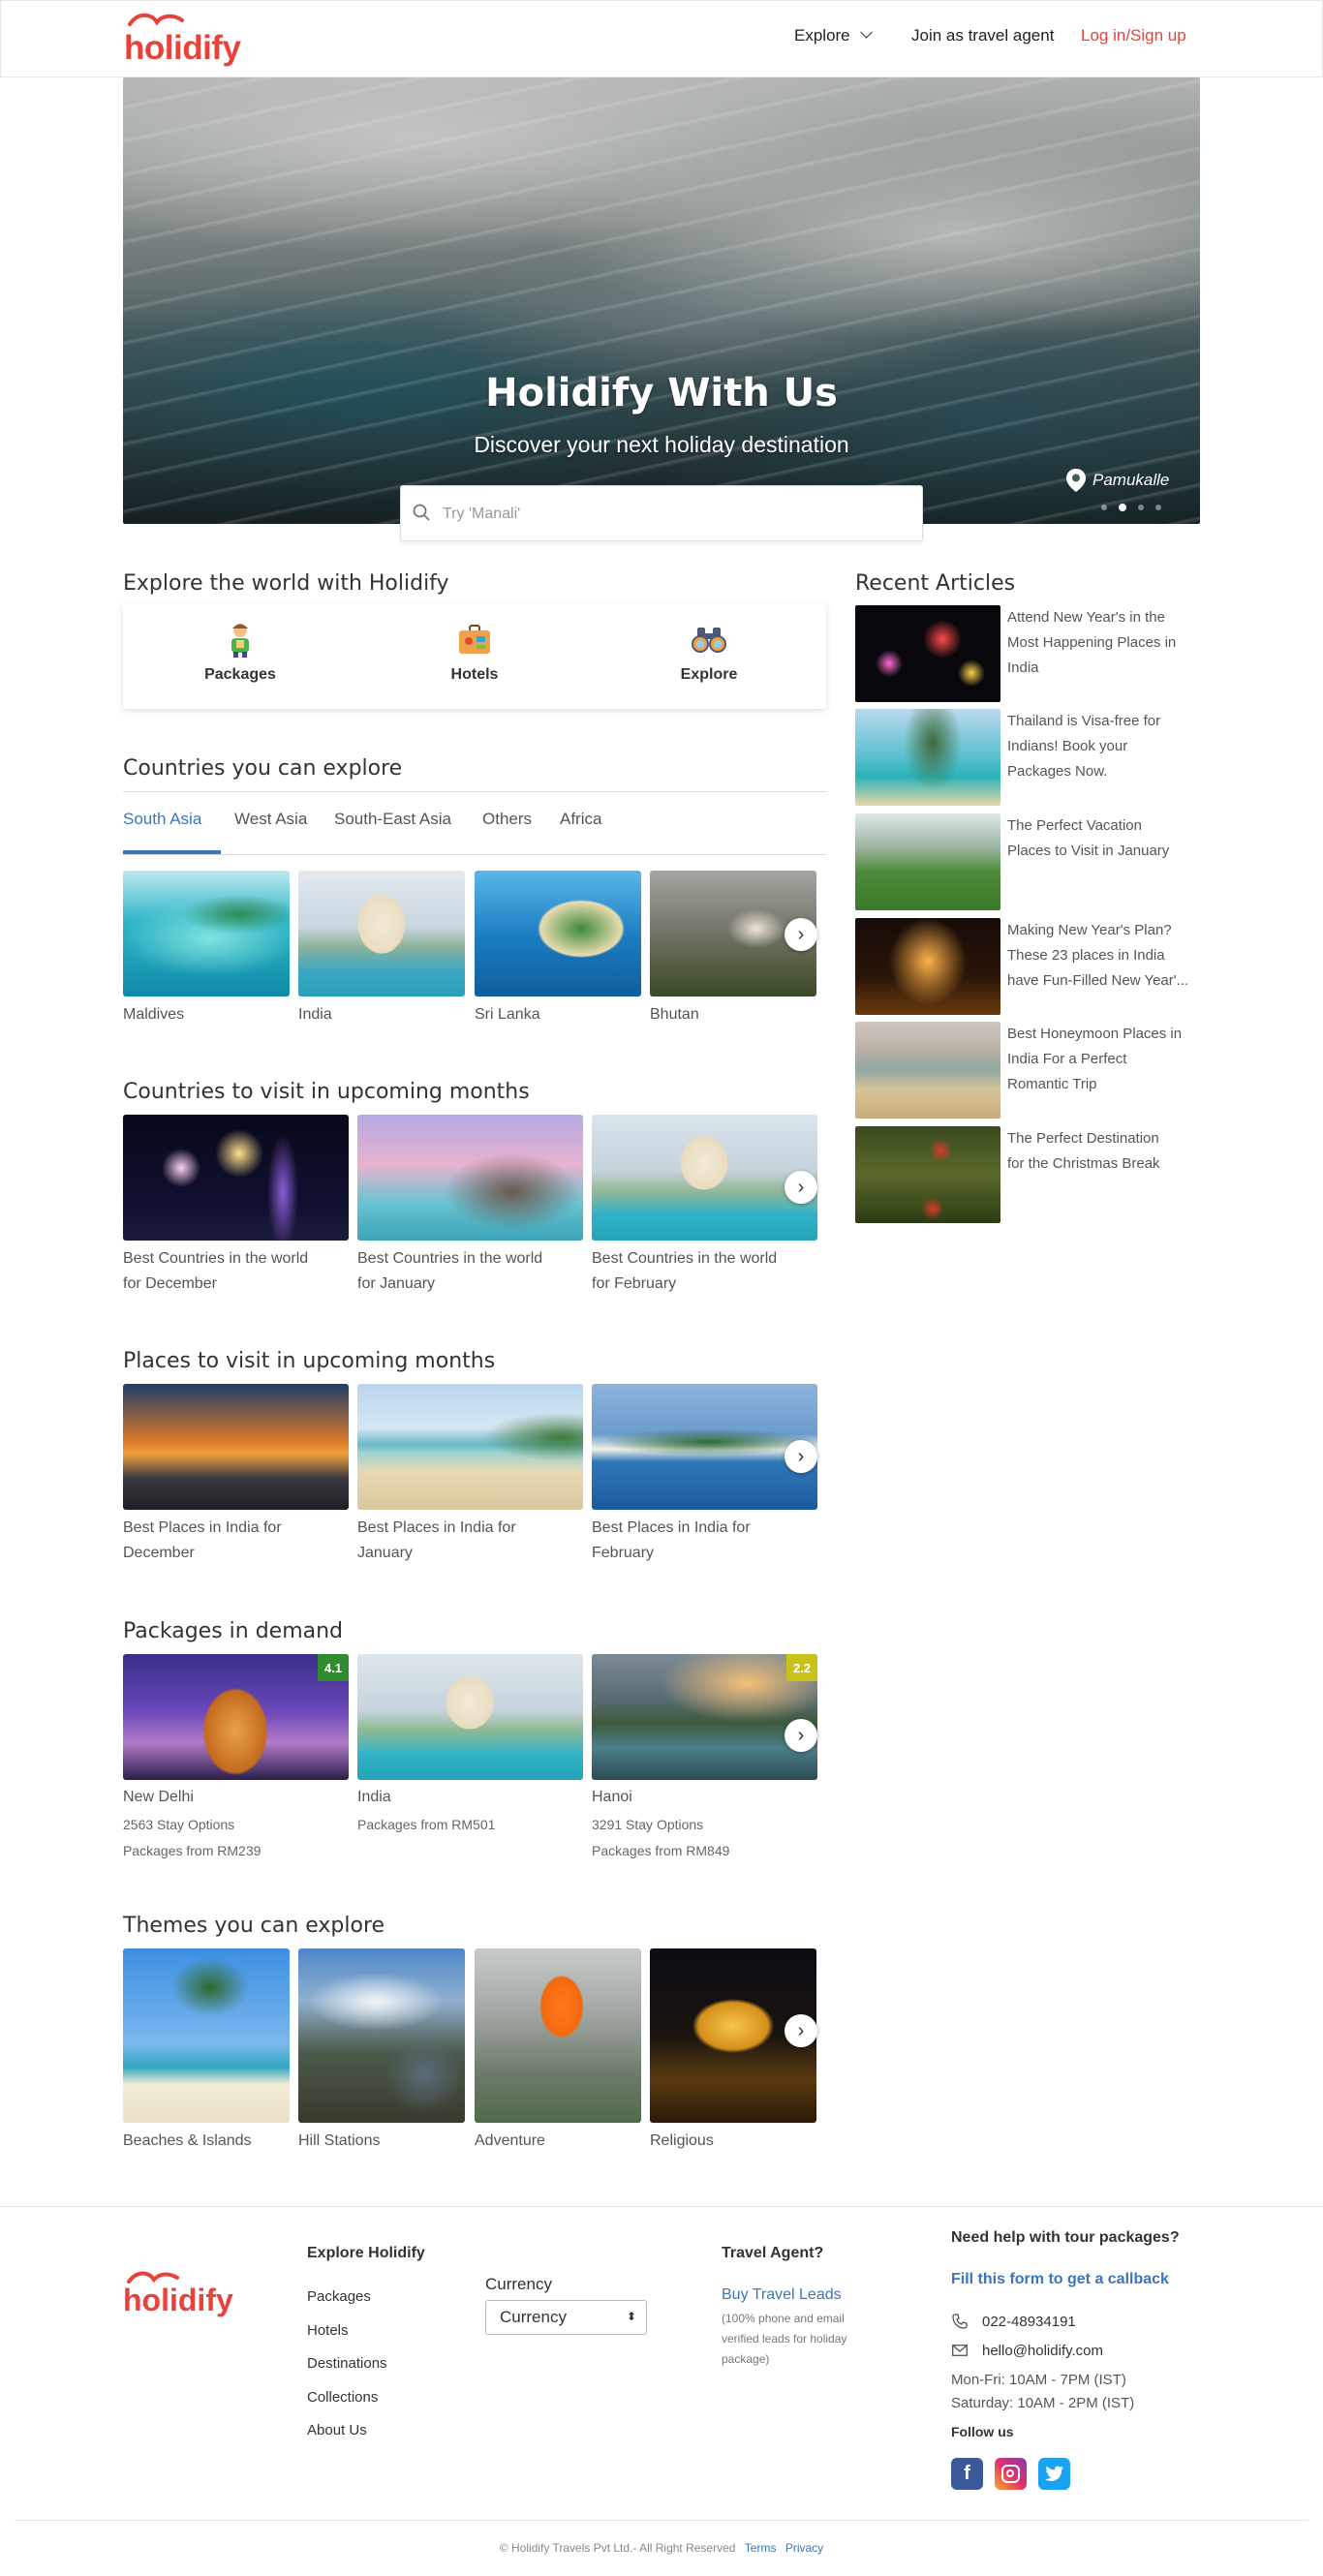  I want to click on package-name: Hanoi, so click(612, 1797).